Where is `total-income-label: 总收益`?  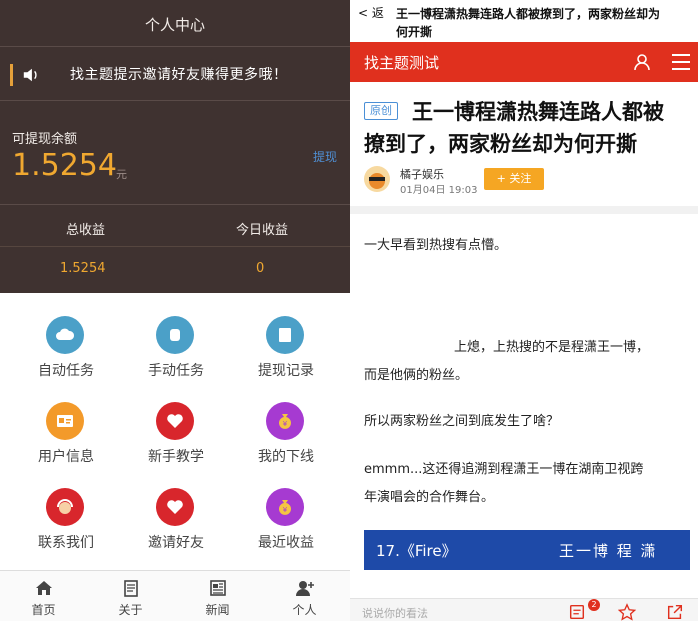 total-income-label: 总收益 is located at coordinates (86, 230).